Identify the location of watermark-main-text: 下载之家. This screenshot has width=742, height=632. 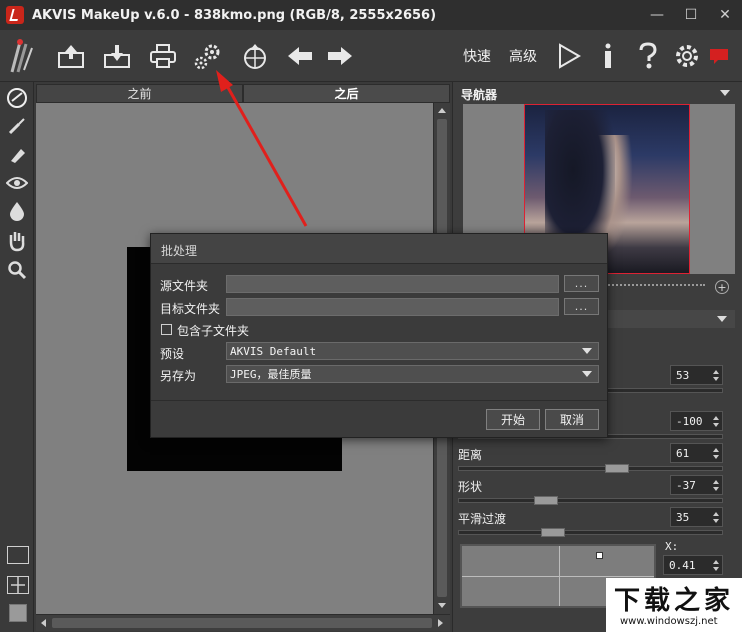
(674, 601).